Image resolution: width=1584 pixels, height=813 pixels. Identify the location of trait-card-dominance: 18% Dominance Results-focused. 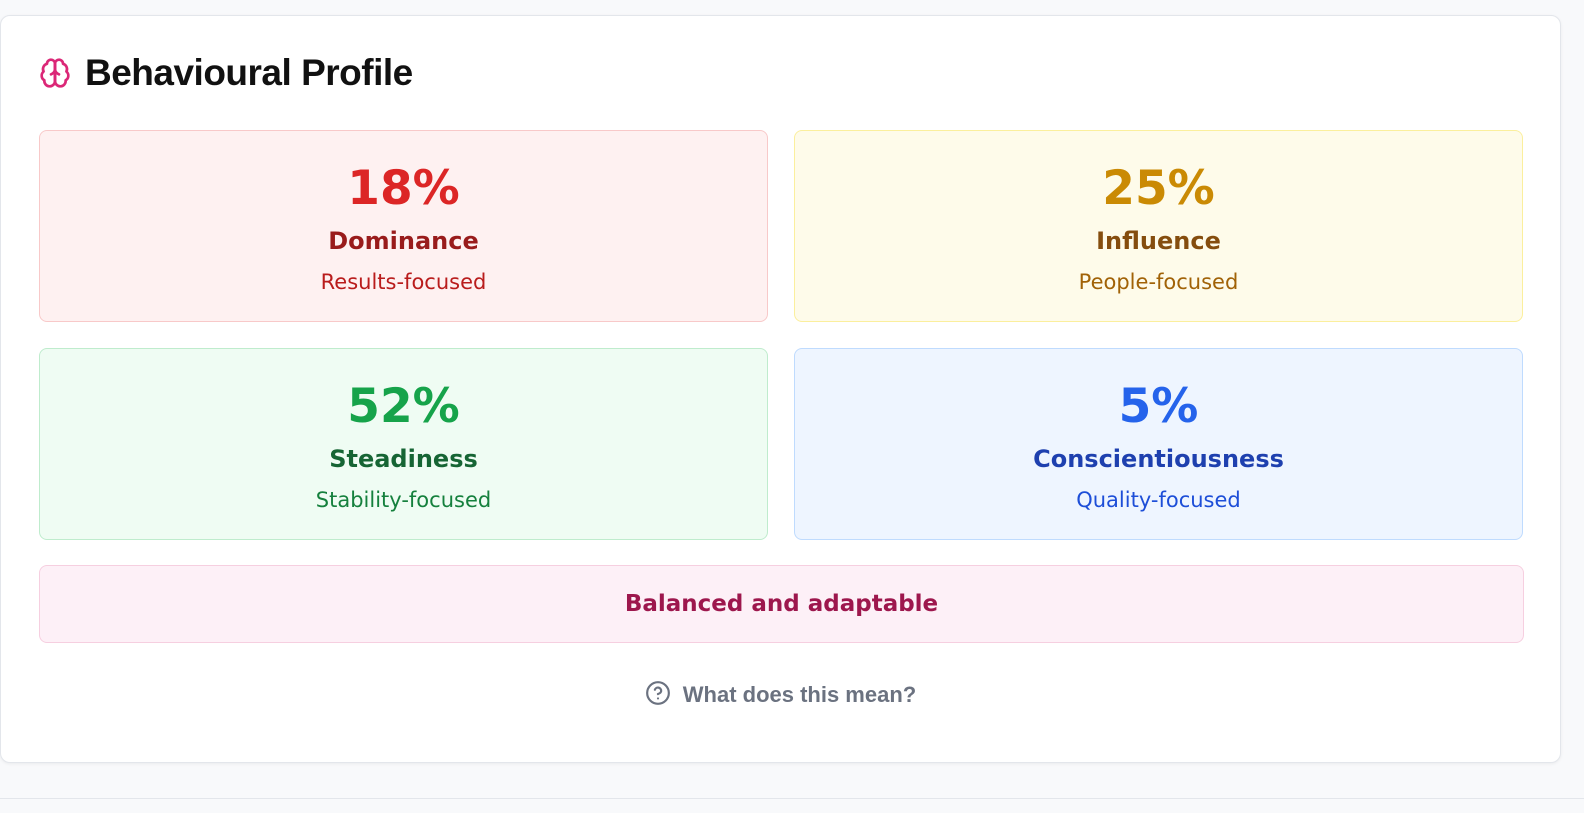
(403, 226).